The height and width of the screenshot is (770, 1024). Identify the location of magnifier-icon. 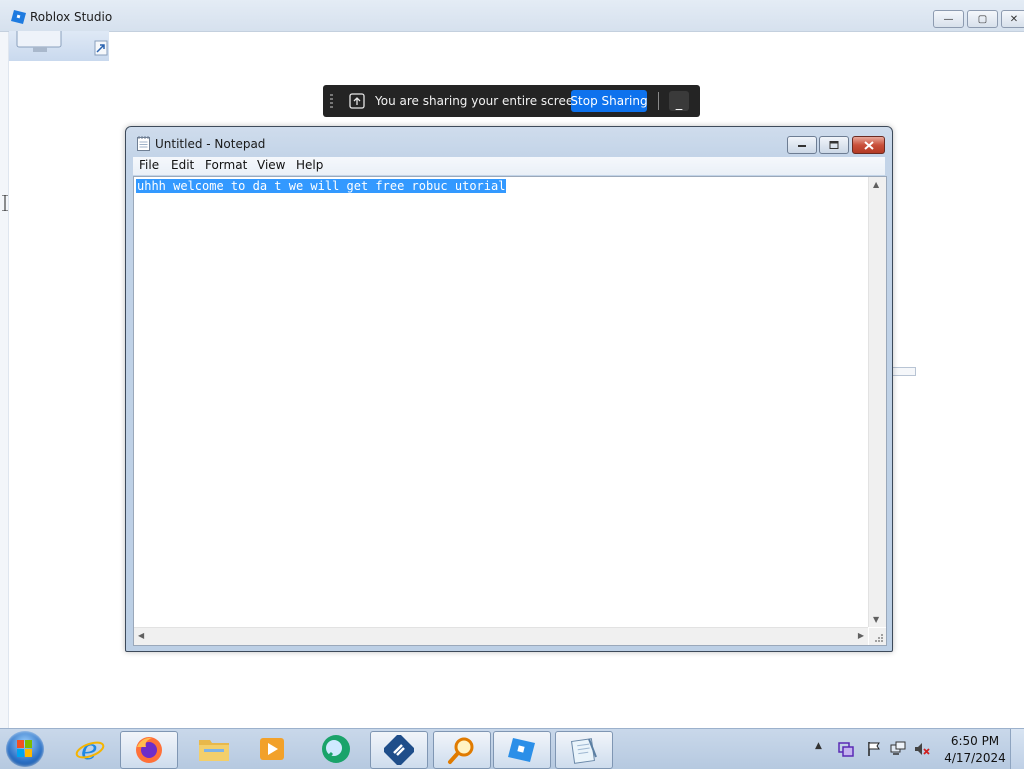
(461, 750).